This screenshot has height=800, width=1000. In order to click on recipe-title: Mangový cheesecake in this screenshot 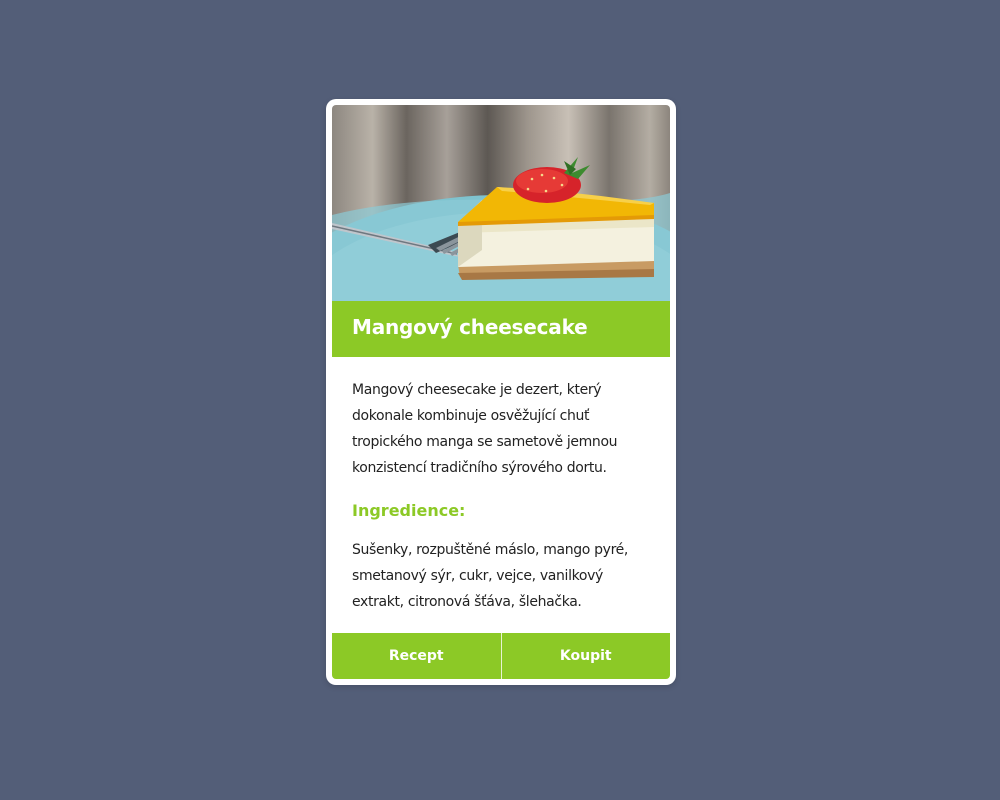, I will do `click(470, 327)`.